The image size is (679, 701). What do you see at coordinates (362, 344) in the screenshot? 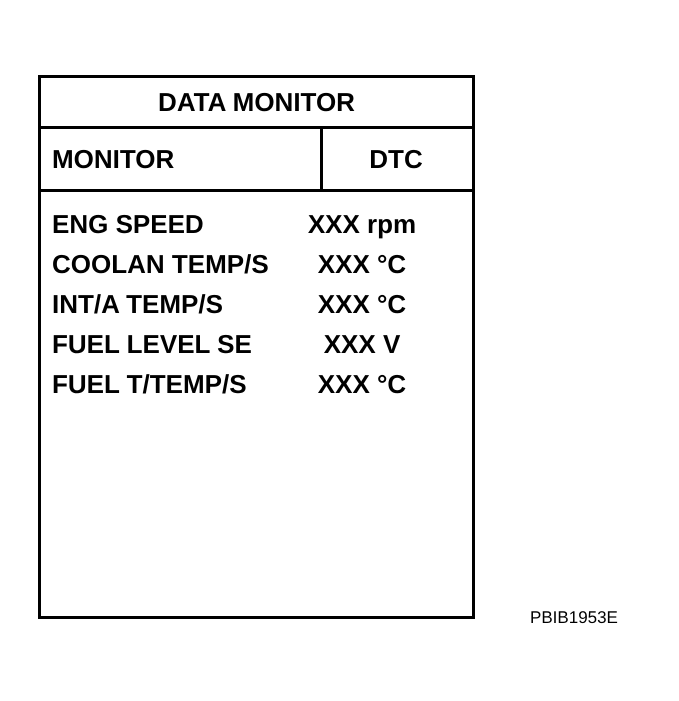
I see `monitor-item-value: XXX V` at bounding box center [362, 344].